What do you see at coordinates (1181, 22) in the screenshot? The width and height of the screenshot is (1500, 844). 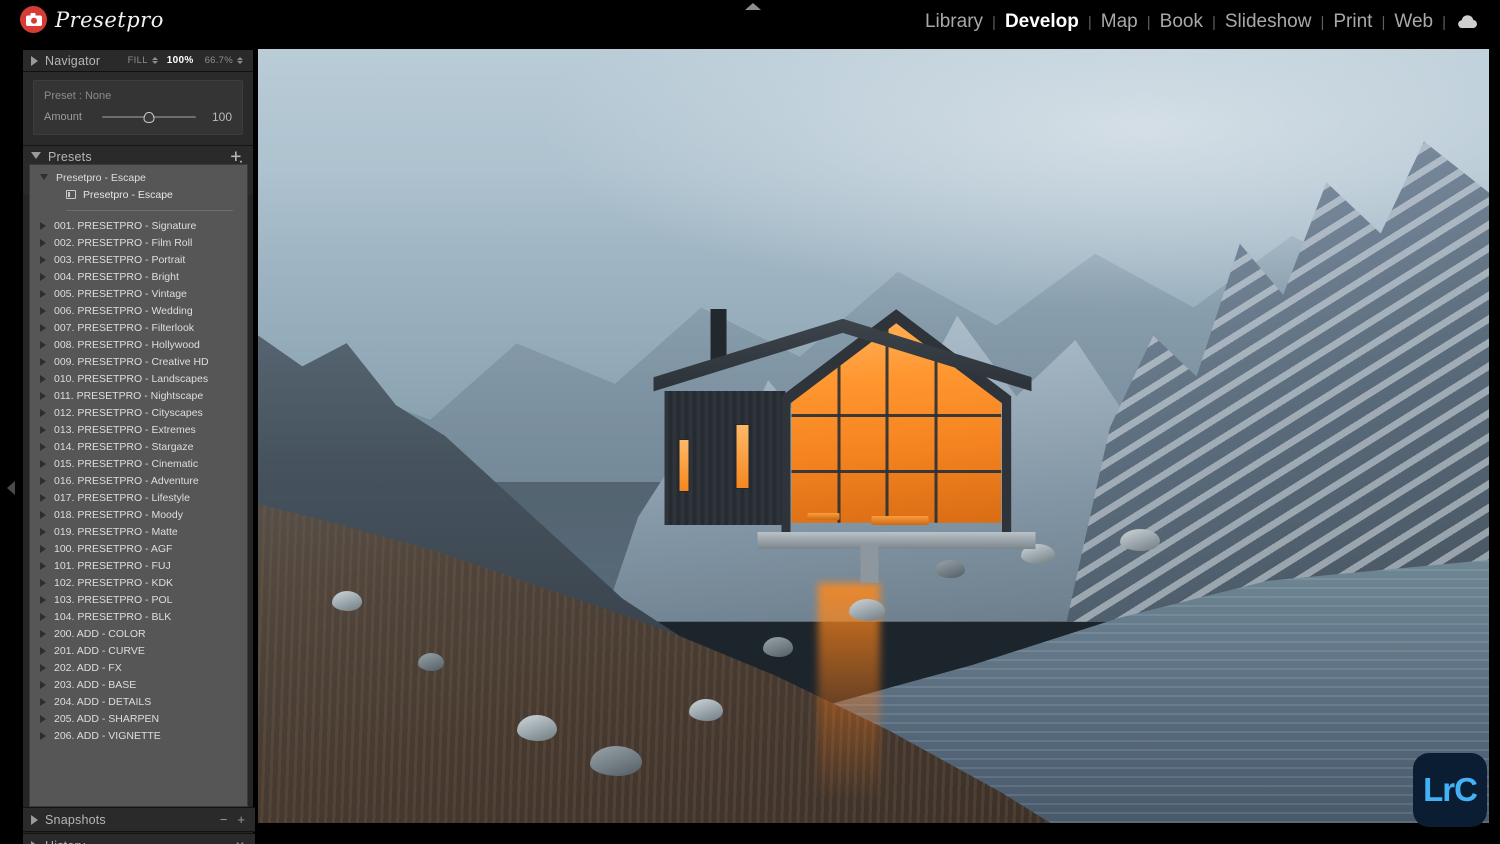 I see `module-book: Book` at bounding box center [1181, 22].